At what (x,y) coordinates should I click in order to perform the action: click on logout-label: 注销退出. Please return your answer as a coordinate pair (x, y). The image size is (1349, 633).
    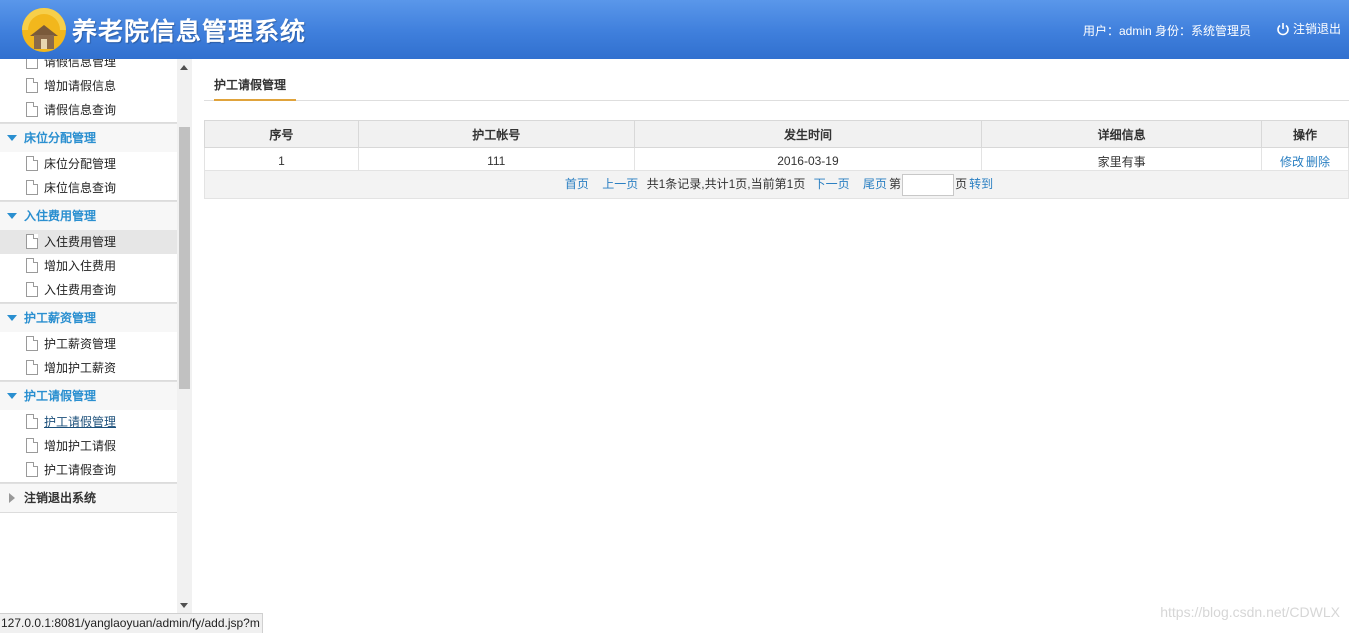
    Looking at the image, I should click on (1316, 29).